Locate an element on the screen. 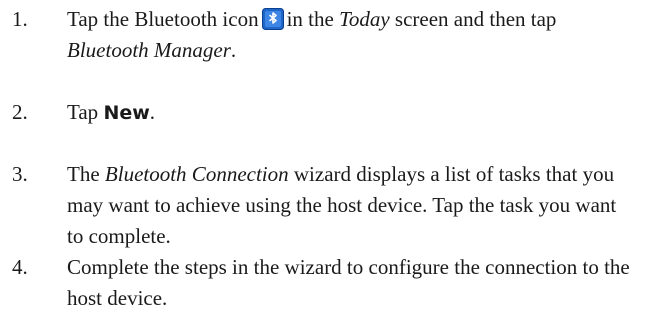 The width and height of the screenshot is (646, 327). step-number: 2. is located at coordinates (20, 112).